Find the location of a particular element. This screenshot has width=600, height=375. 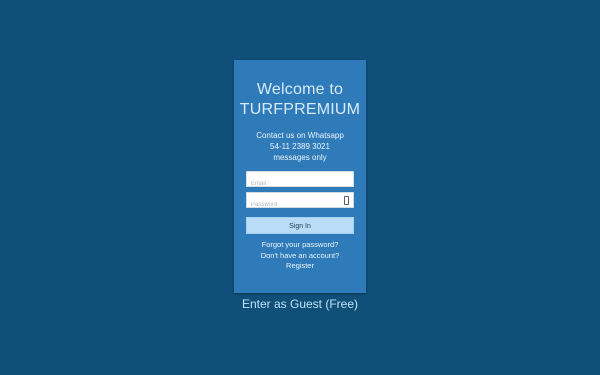

welcome-line-2: TURFPREMIUM is located at coordinates (300, 109).